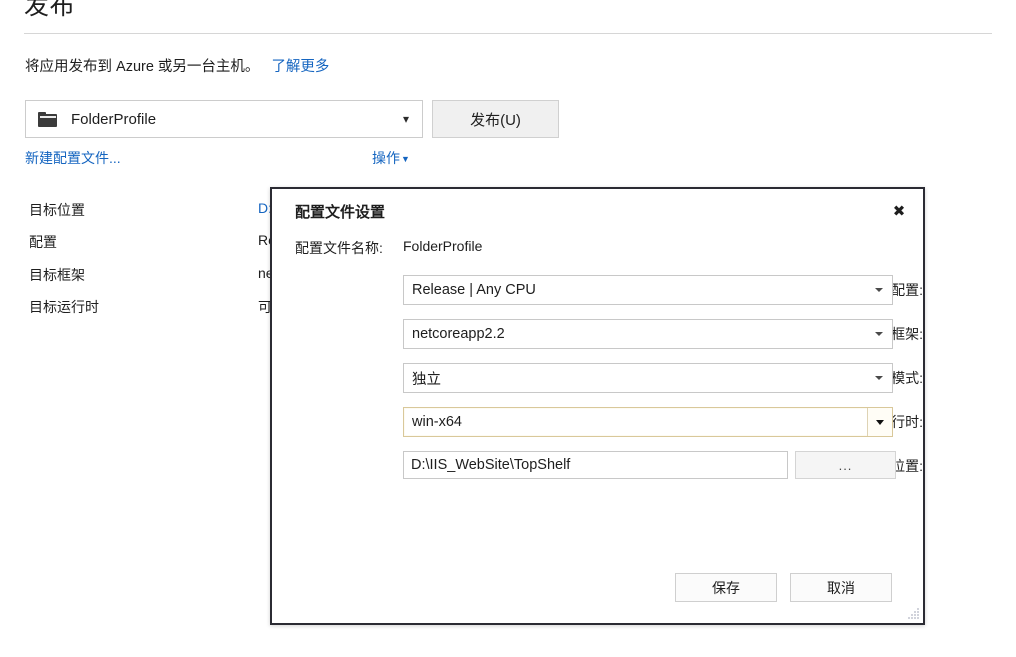 Image resolution: width=1016 pixels, height=657 pixels. I want to click on cancel-button: 取消, so click(841, 587).